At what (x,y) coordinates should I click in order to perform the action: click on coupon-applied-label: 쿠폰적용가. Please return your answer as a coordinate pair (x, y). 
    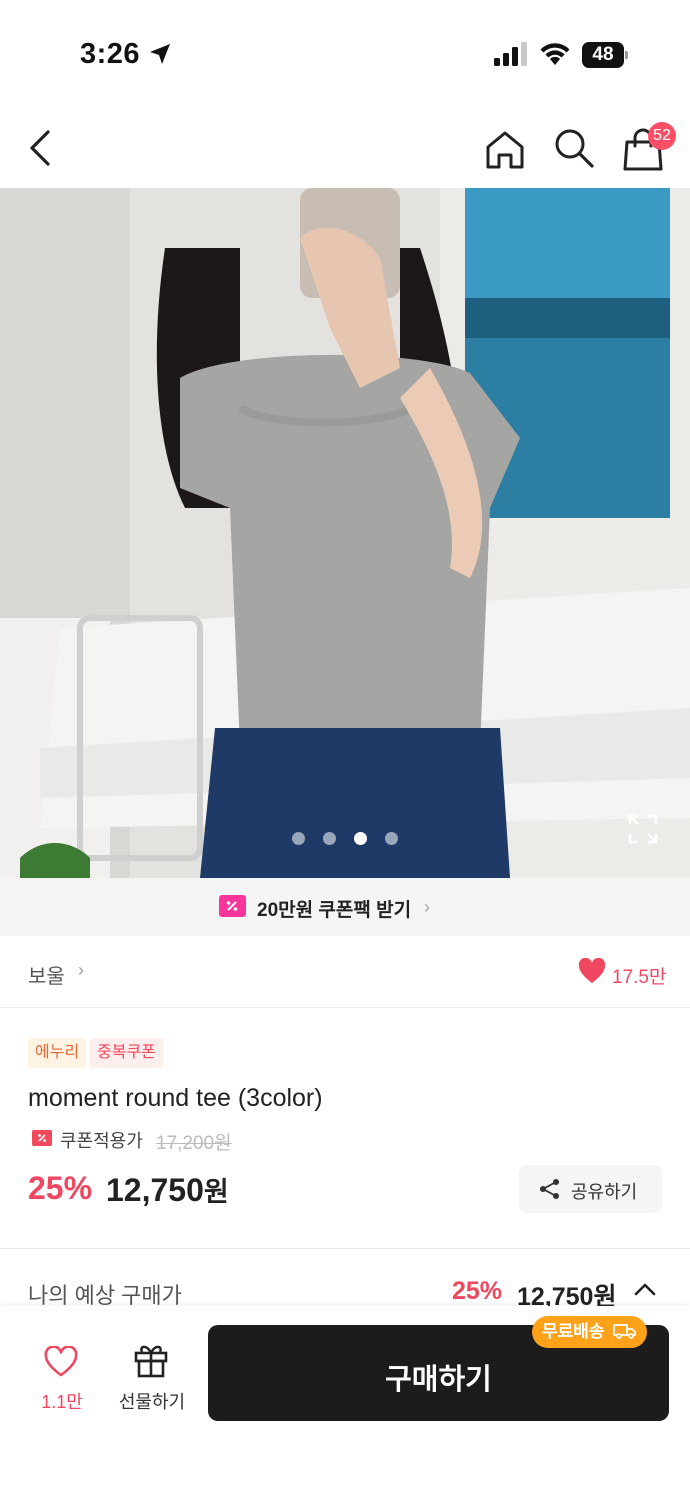
    Looking at the image, I should click on (101, 1141).